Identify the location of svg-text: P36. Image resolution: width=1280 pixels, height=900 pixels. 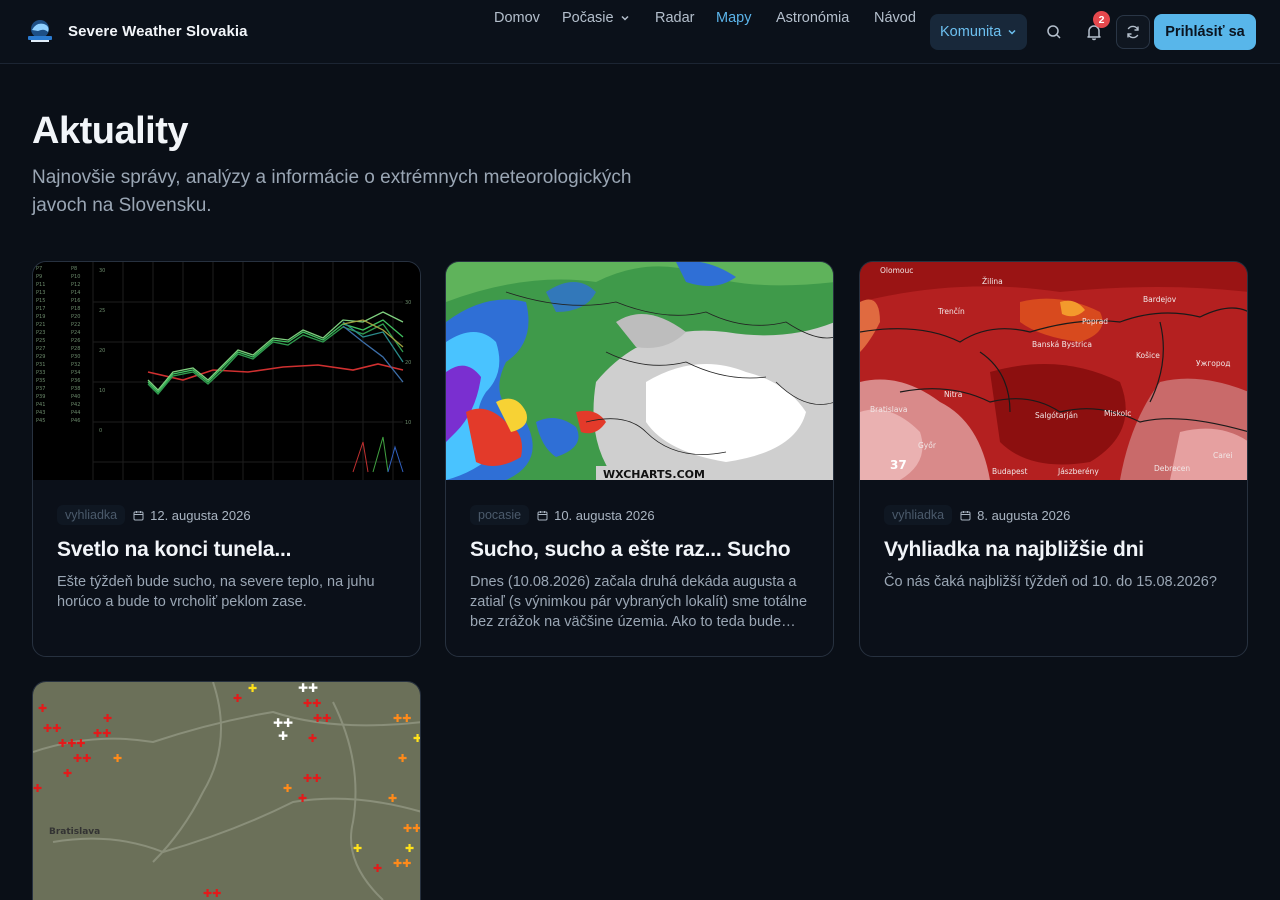
(75, 381).